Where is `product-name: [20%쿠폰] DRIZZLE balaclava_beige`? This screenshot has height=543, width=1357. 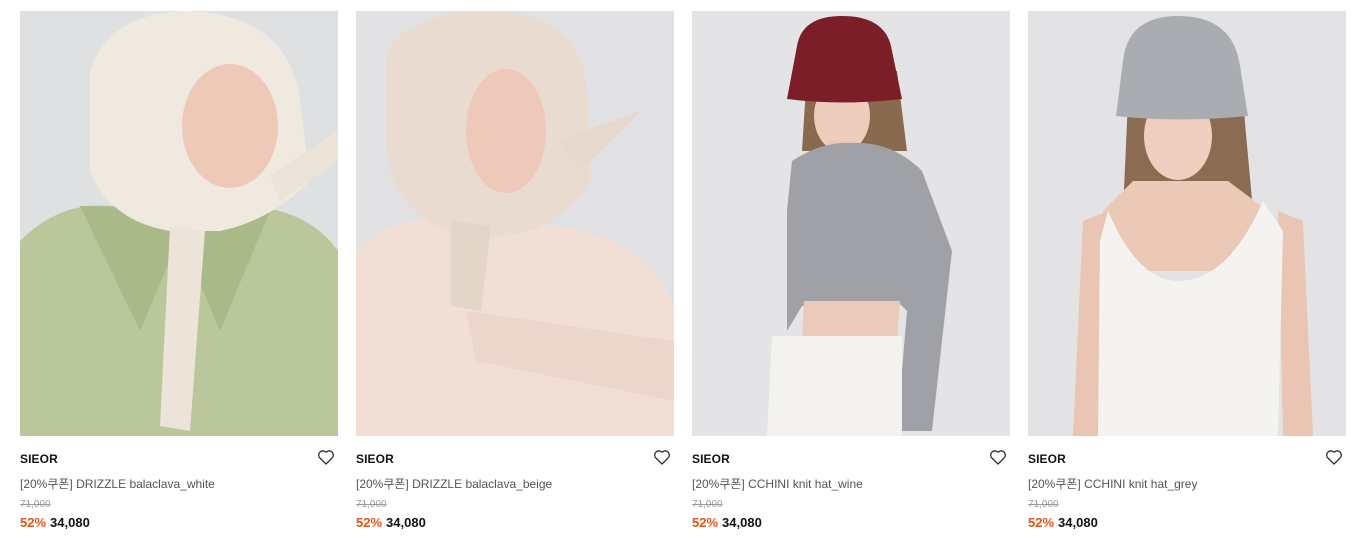
product-name: [20%쿠폰] DRIZZLE balaclava_beige is located at coordinates (454, 483).